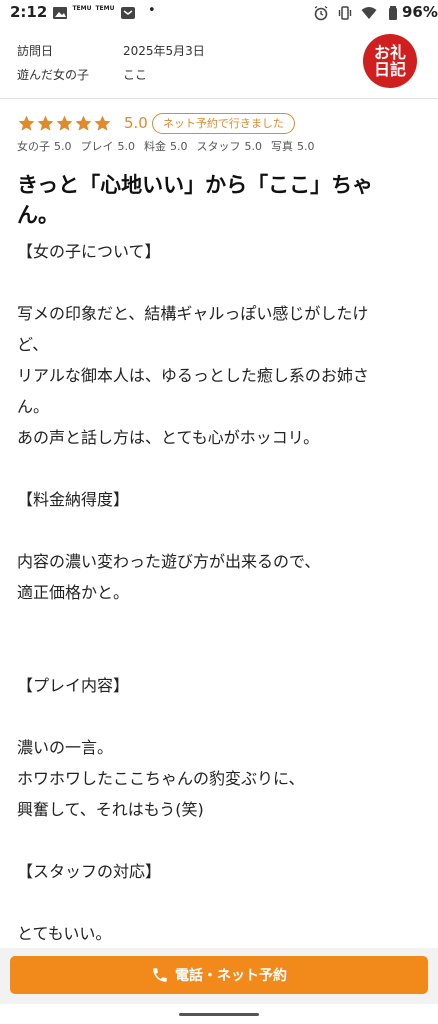 The width and height of the screenshot is (438, 1024). Describe the element at coordinates (219, 200) in the screenshot. I see `review-title: きっと「心地いい」から「ここ」ちゃ ん。` at that location.